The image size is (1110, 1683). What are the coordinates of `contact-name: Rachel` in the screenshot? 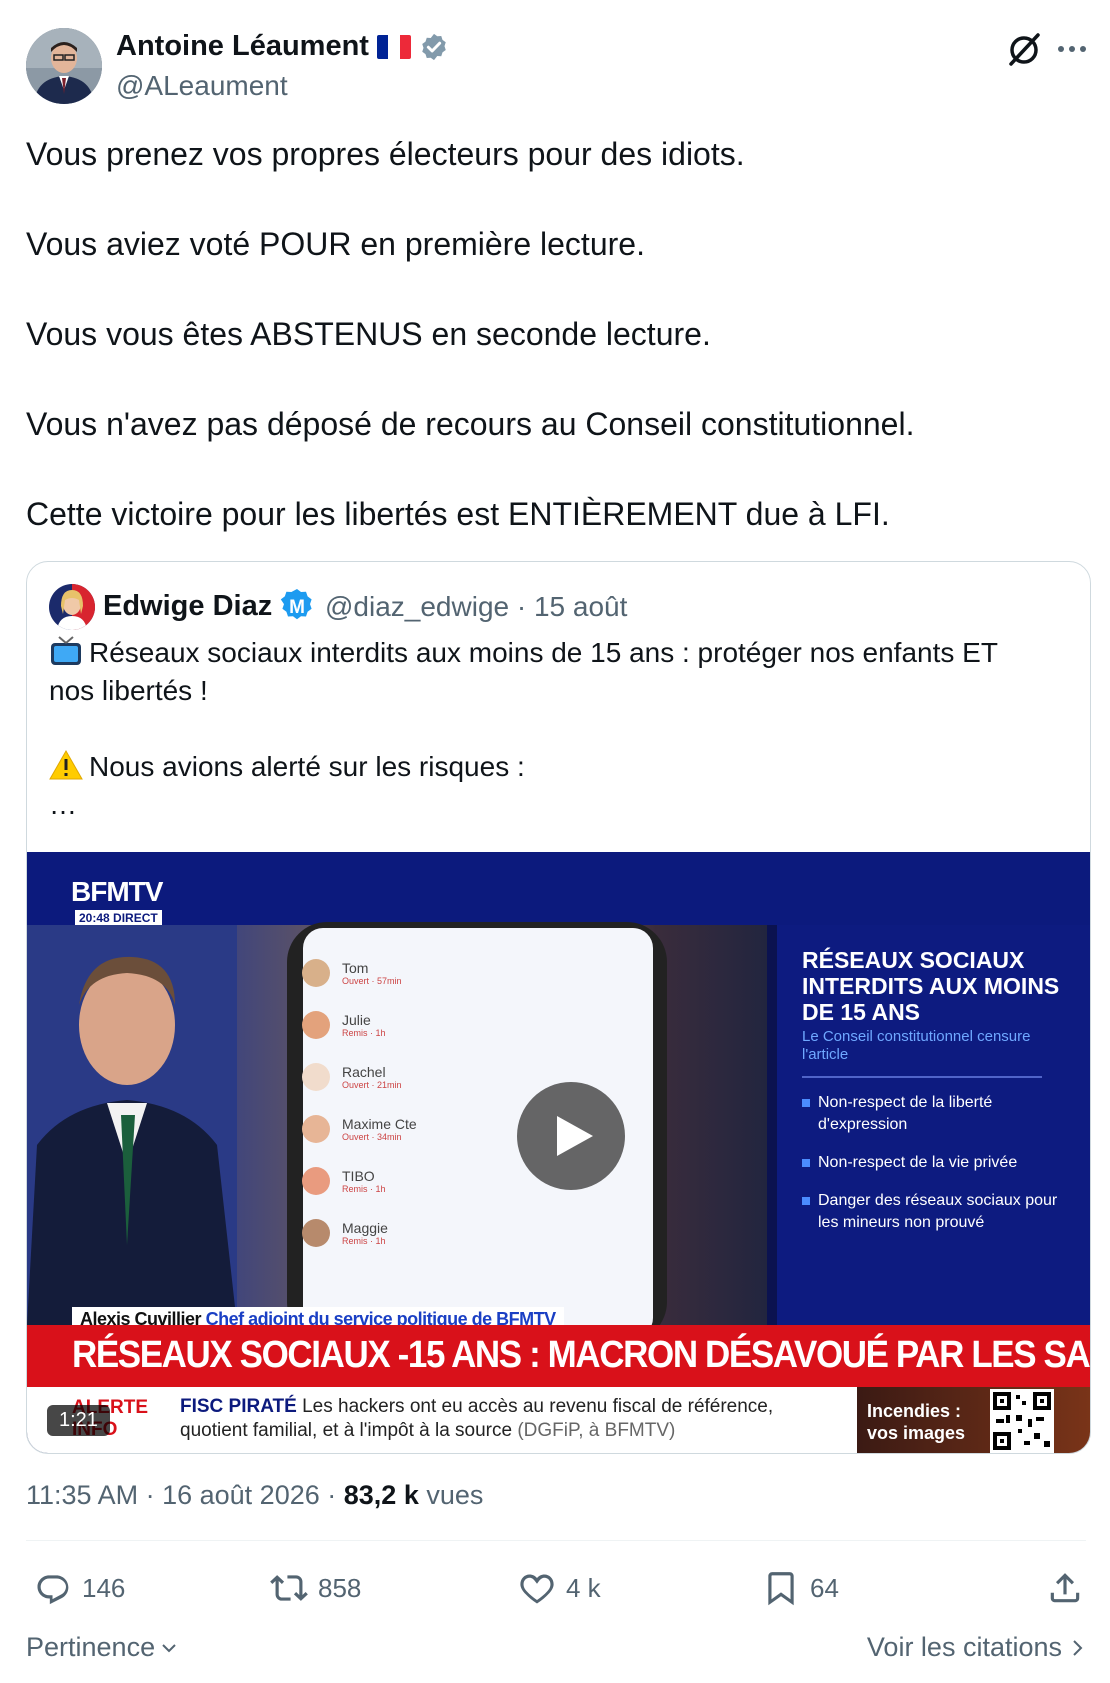 It's located at (364, 1072).